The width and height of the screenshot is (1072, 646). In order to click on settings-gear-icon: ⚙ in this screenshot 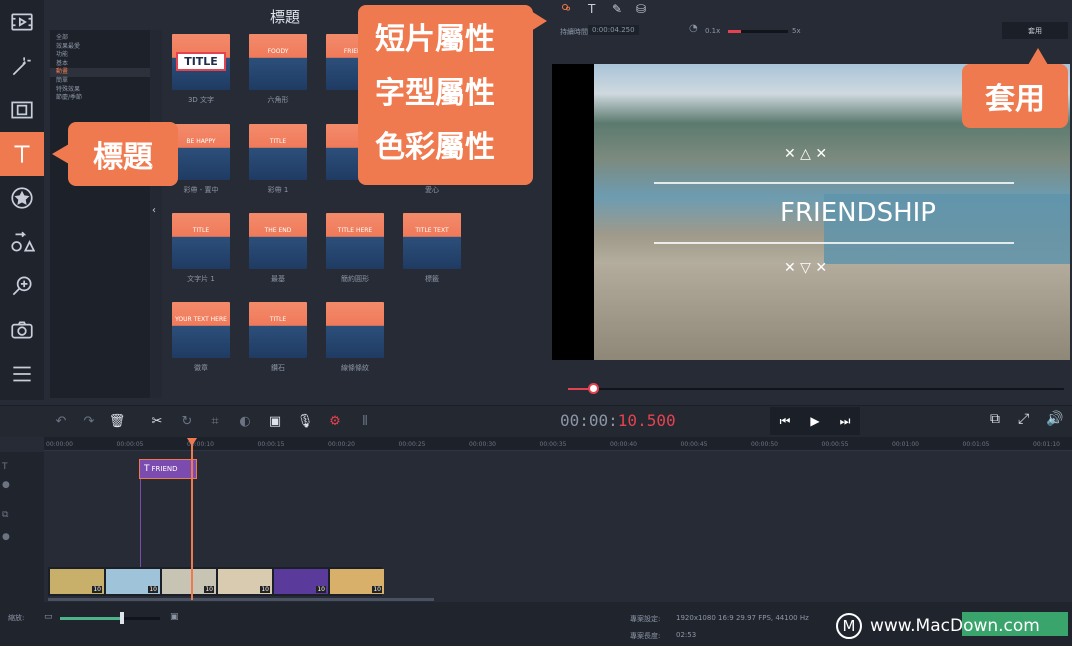, I will do `click(335, 421)`.